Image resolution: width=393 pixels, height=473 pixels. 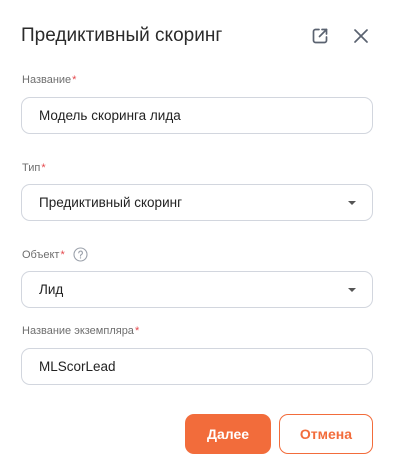 I want to click on type-select: Предиктивный скоринг, so click(x=197, y=202).